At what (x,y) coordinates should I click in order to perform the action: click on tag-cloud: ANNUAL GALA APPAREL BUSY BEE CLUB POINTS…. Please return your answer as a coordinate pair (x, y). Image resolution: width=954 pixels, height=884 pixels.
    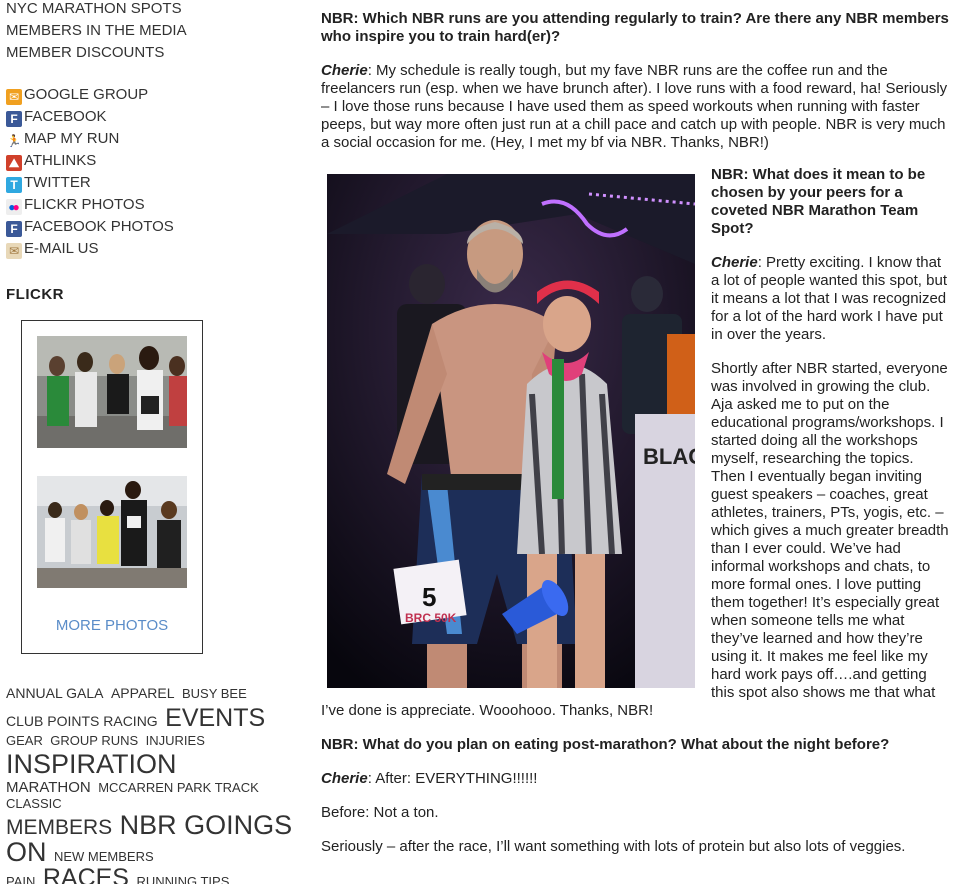
    Looking at the image, I should click on (151, 785).